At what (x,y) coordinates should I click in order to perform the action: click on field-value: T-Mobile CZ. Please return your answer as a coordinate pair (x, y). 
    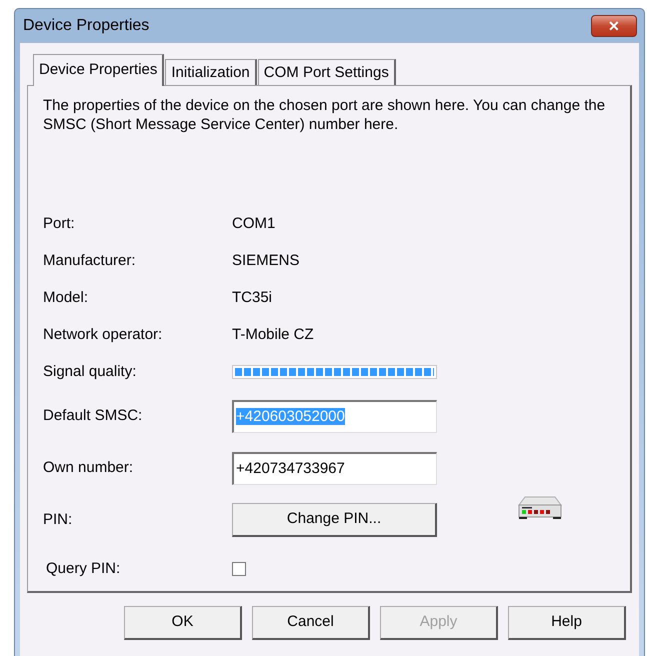
    Looking at the image, I should click on (273, 335).